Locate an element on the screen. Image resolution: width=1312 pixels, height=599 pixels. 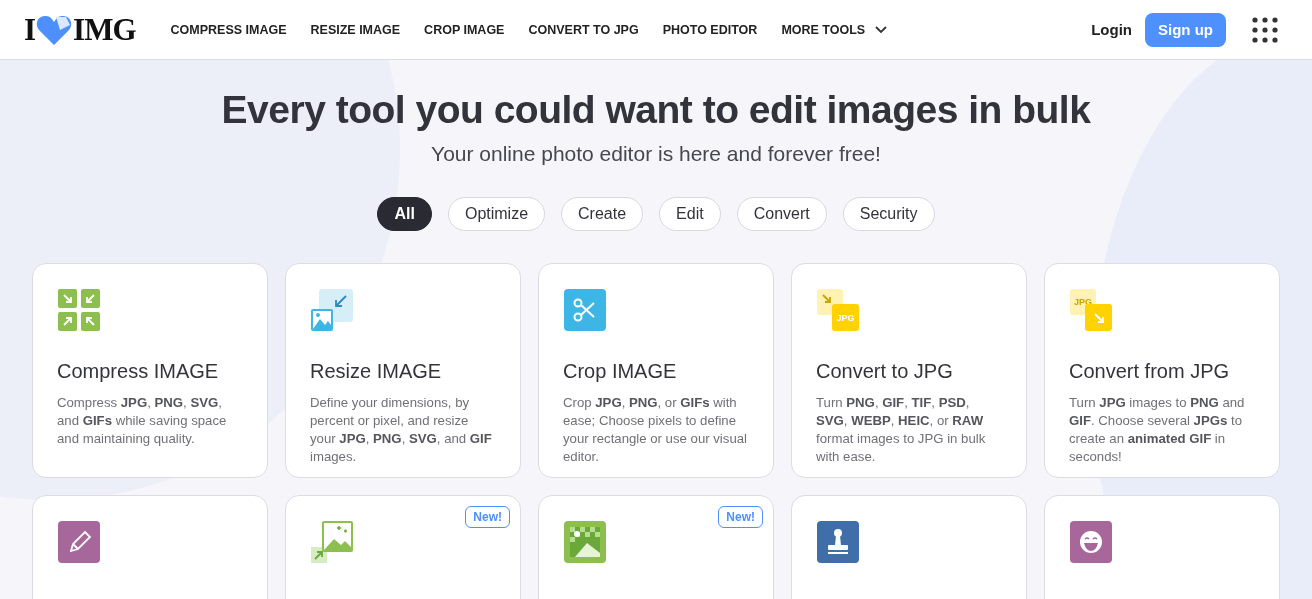
card-description: Turn PNG, GIF, TIF, PSD, SVG, WEBP, HEIC, or RAW format images to JPG in bulk with ease. is located at coordinates (901, 430).